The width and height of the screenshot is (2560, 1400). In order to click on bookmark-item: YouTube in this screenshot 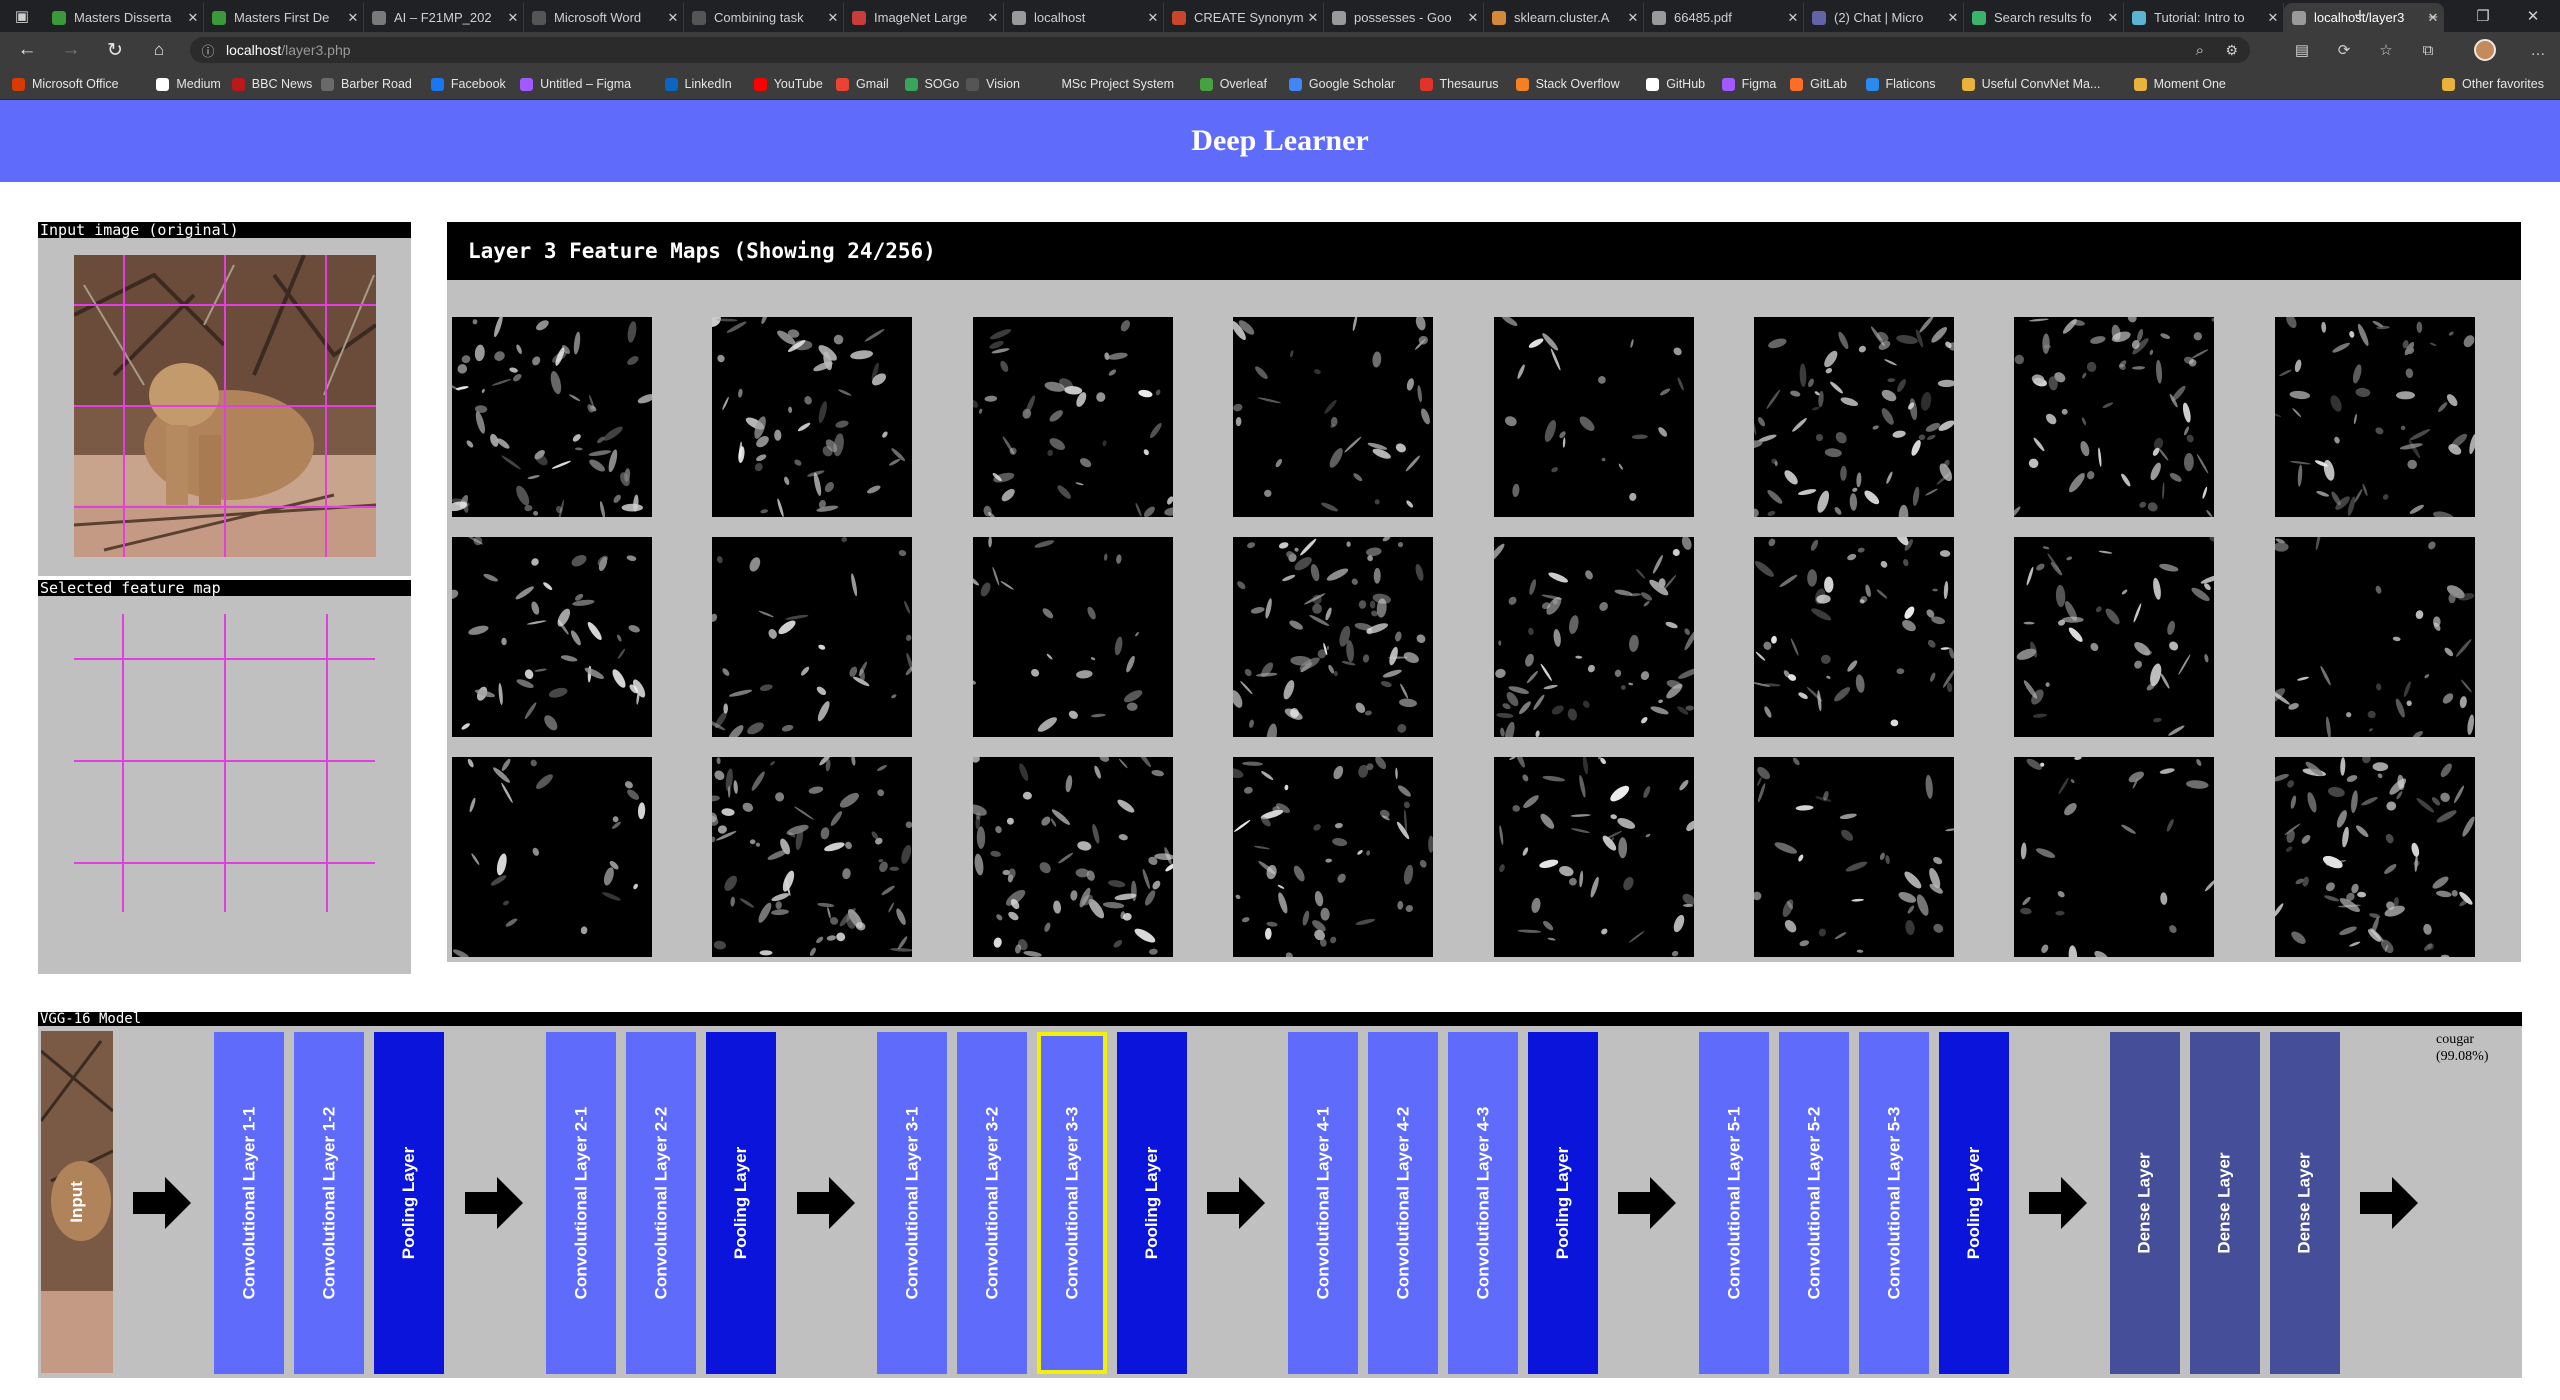, I will do `click(788, 84)`.